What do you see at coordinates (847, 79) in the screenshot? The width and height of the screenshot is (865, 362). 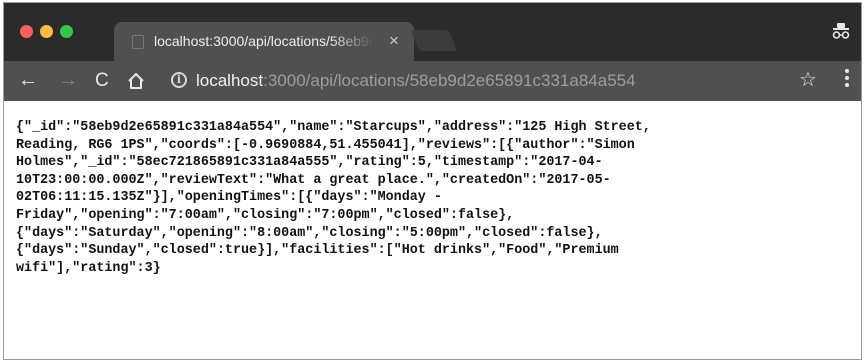 I see `menu-kebab-icon` at bounding box center [847, 79].